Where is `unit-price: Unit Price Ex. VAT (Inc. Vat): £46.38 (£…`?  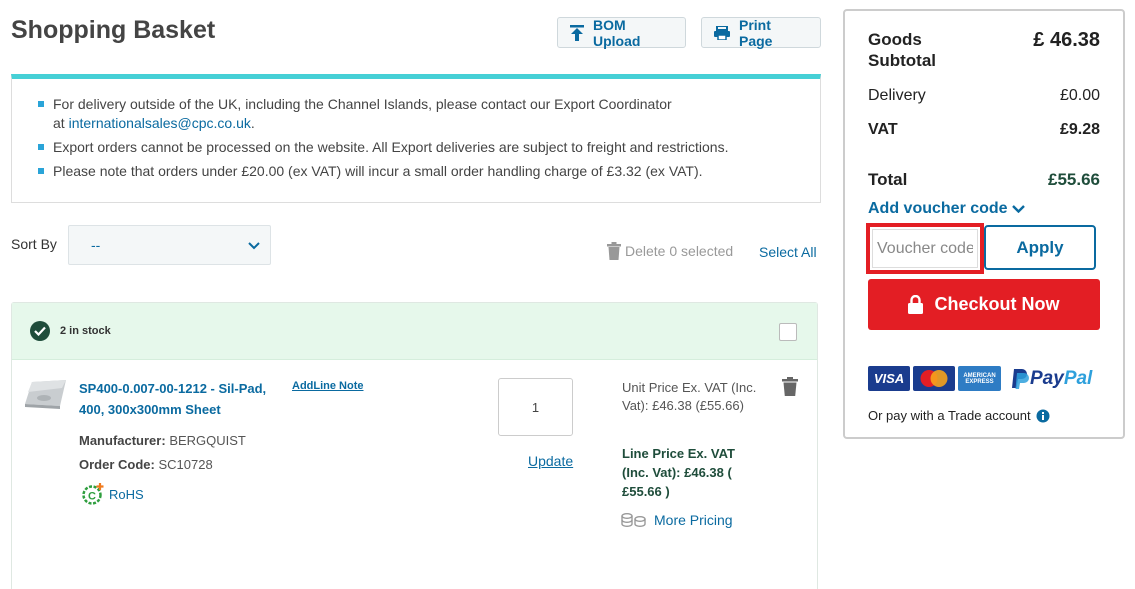 unit-price: Unit Price Ex. VAT (Inc. Vat): £46.38 (£… is located at coordinates (689, 396).